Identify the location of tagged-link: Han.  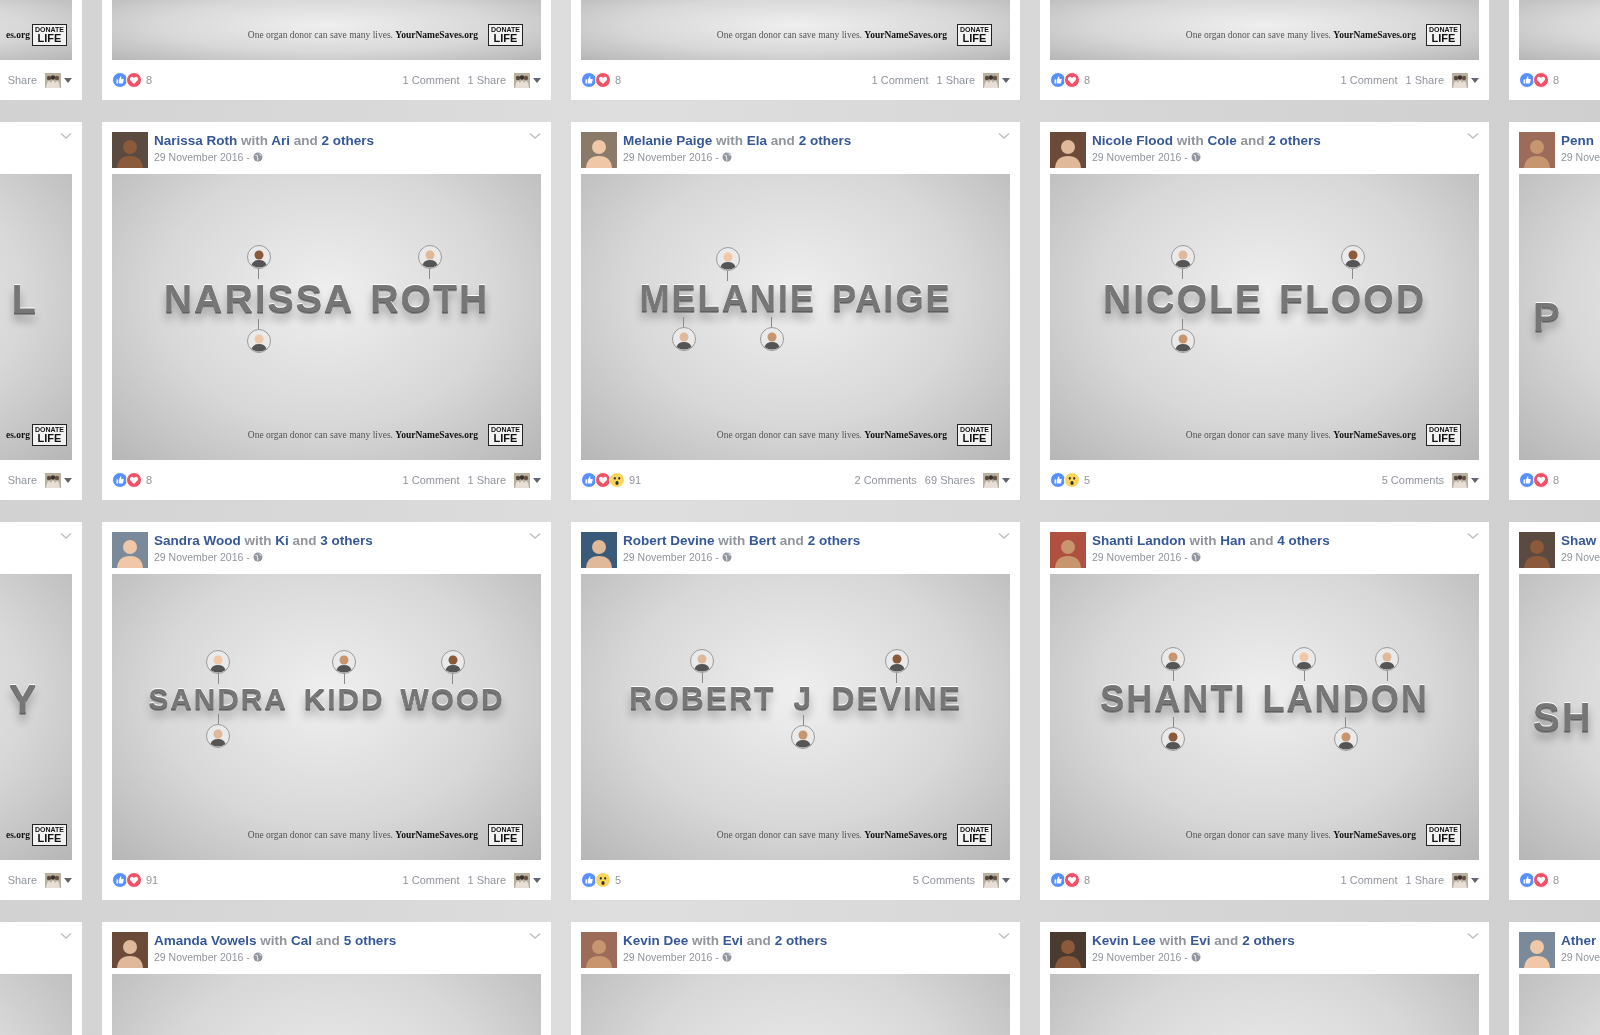
(1233, 540).